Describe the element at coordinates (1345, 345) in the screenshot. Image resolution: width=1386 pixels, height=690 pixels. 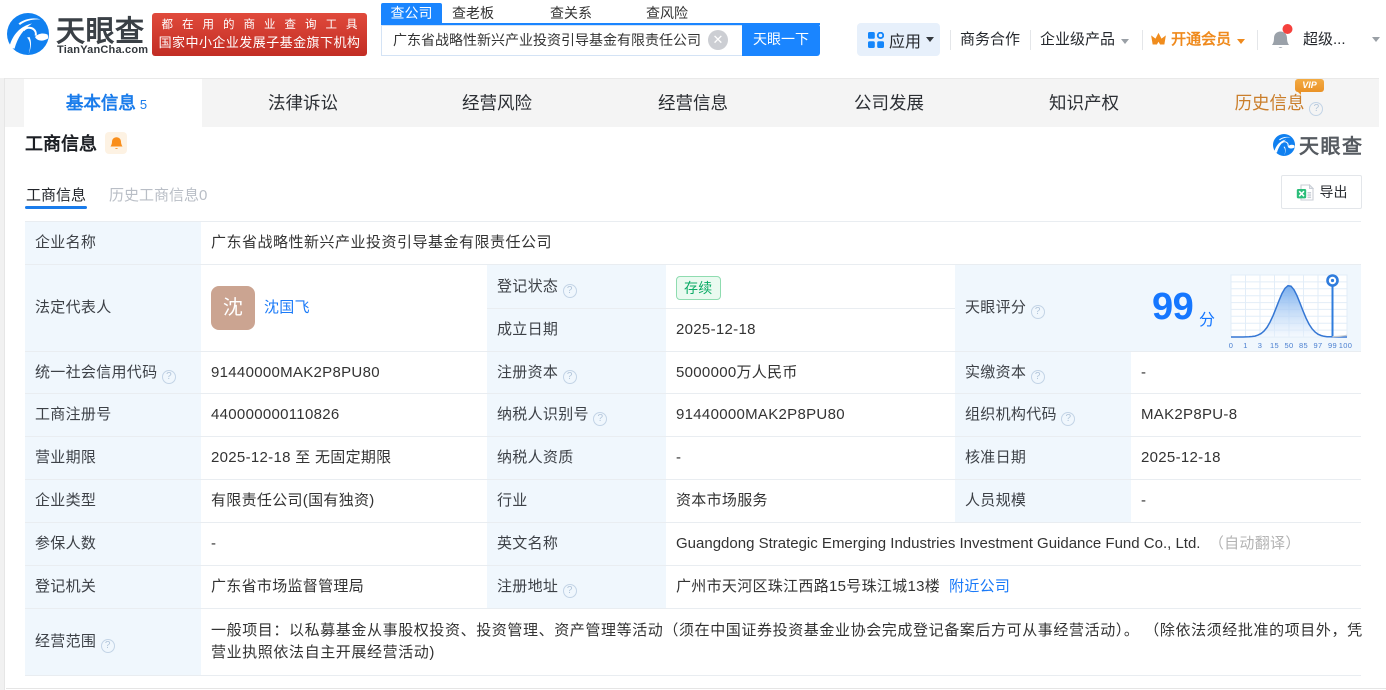
I see `svg-text: 100` at that location.